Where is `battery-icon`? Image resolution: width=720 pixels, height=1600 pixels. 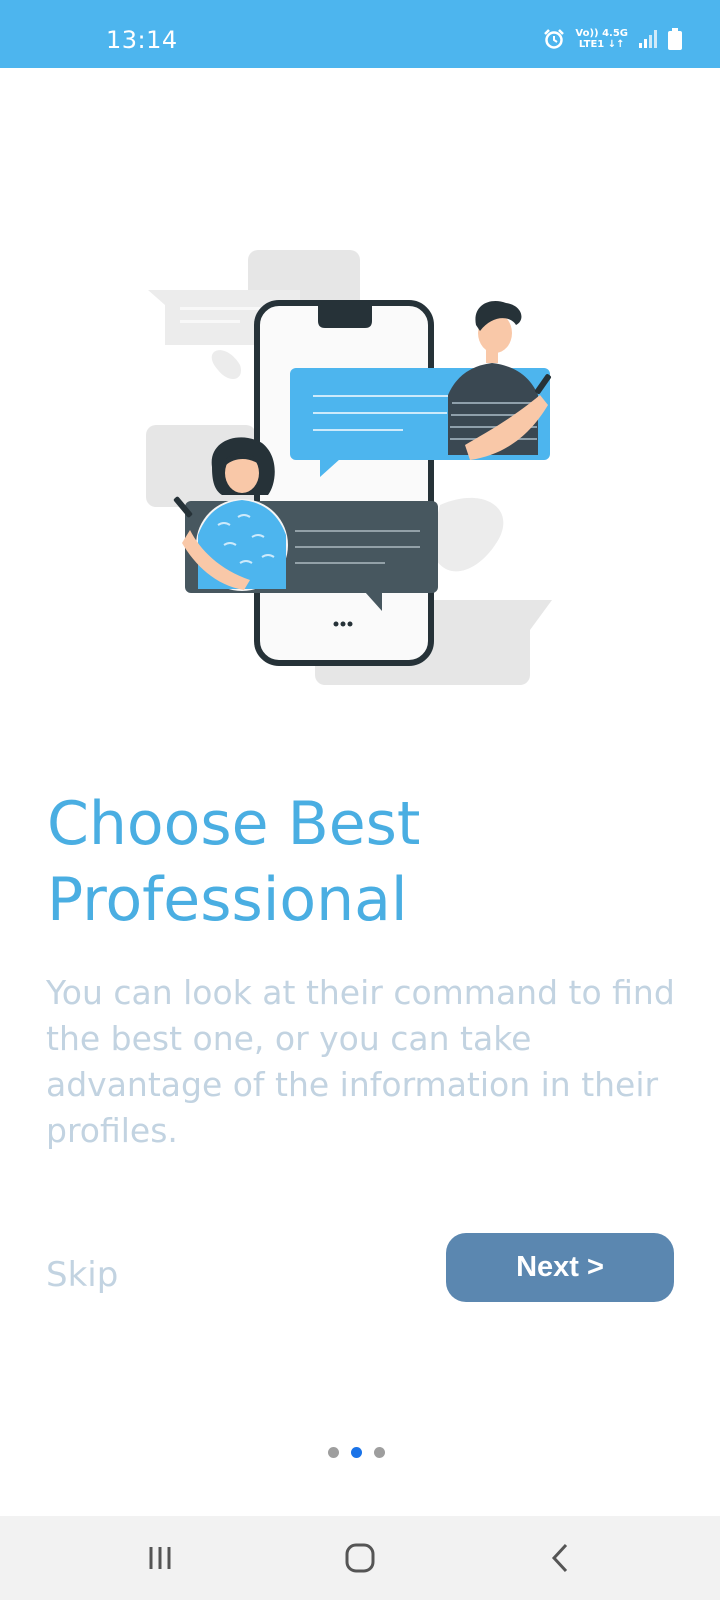 battery-icon is located at coordinates (675, 39).